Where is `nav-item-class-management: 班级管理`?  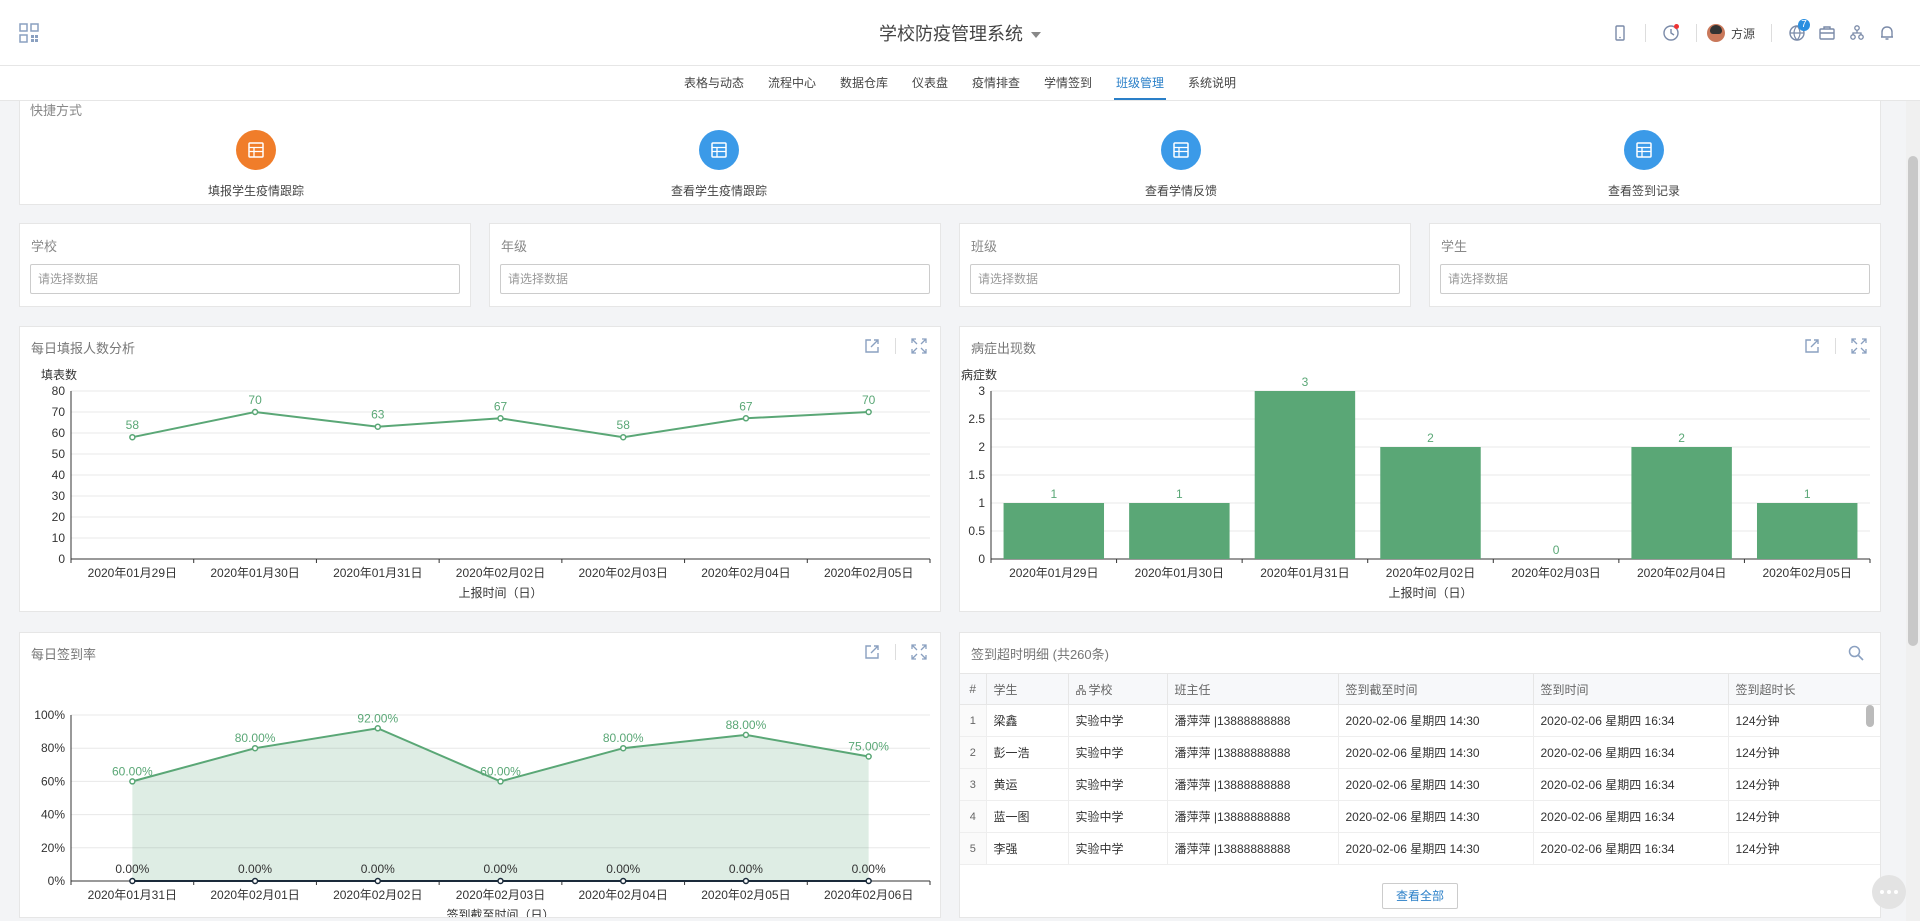 nav-item-class-management: 班级管理 is located at coordinates (1140, 83).